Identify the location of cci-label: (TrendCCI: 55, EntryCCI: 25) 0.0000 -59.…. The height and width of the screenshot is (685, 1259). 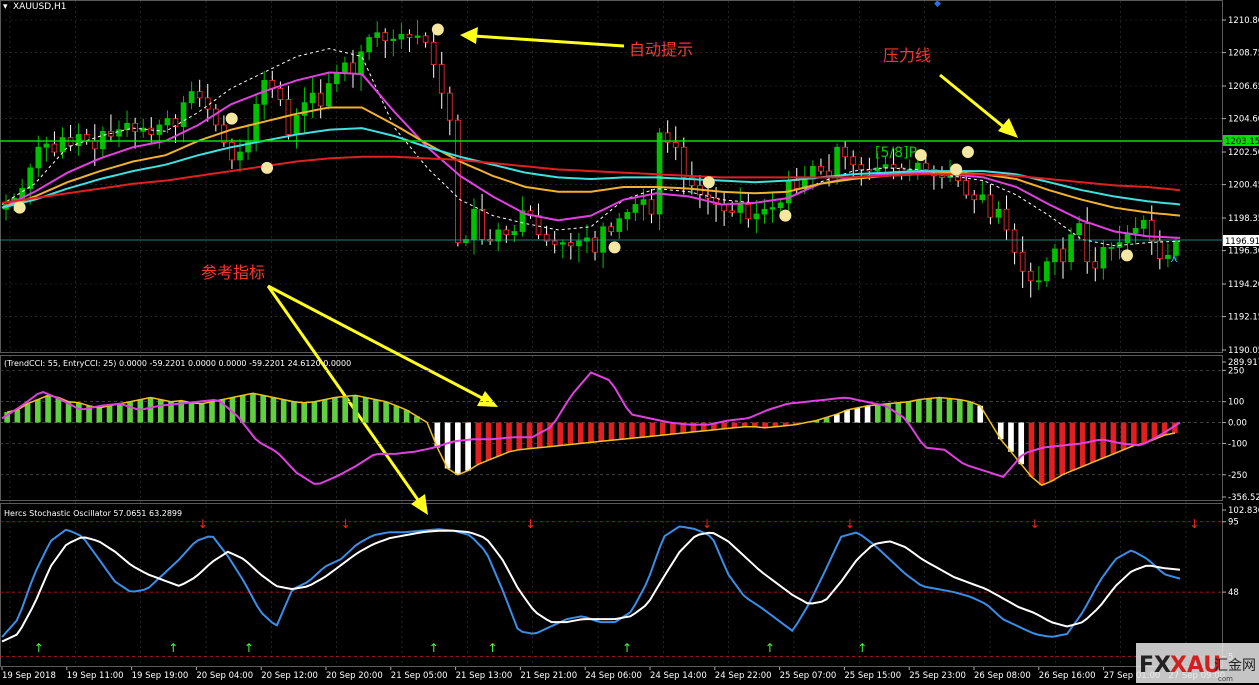
(177, 363).